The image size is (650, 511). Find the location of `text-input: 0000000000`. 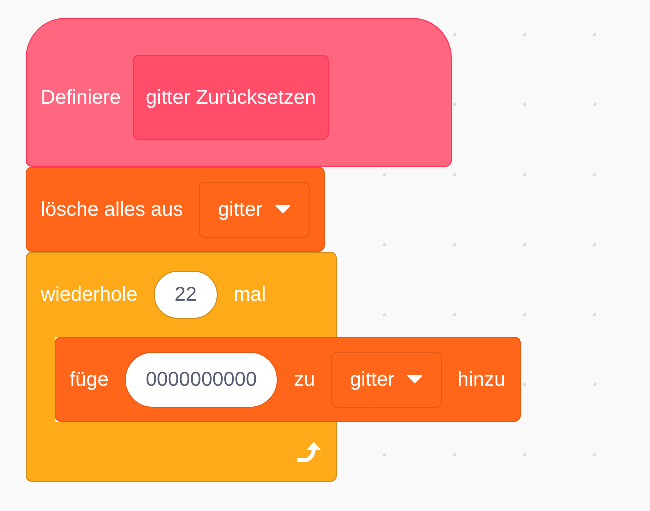

text-input: 0000000000 is located at coordinates (201, 380).